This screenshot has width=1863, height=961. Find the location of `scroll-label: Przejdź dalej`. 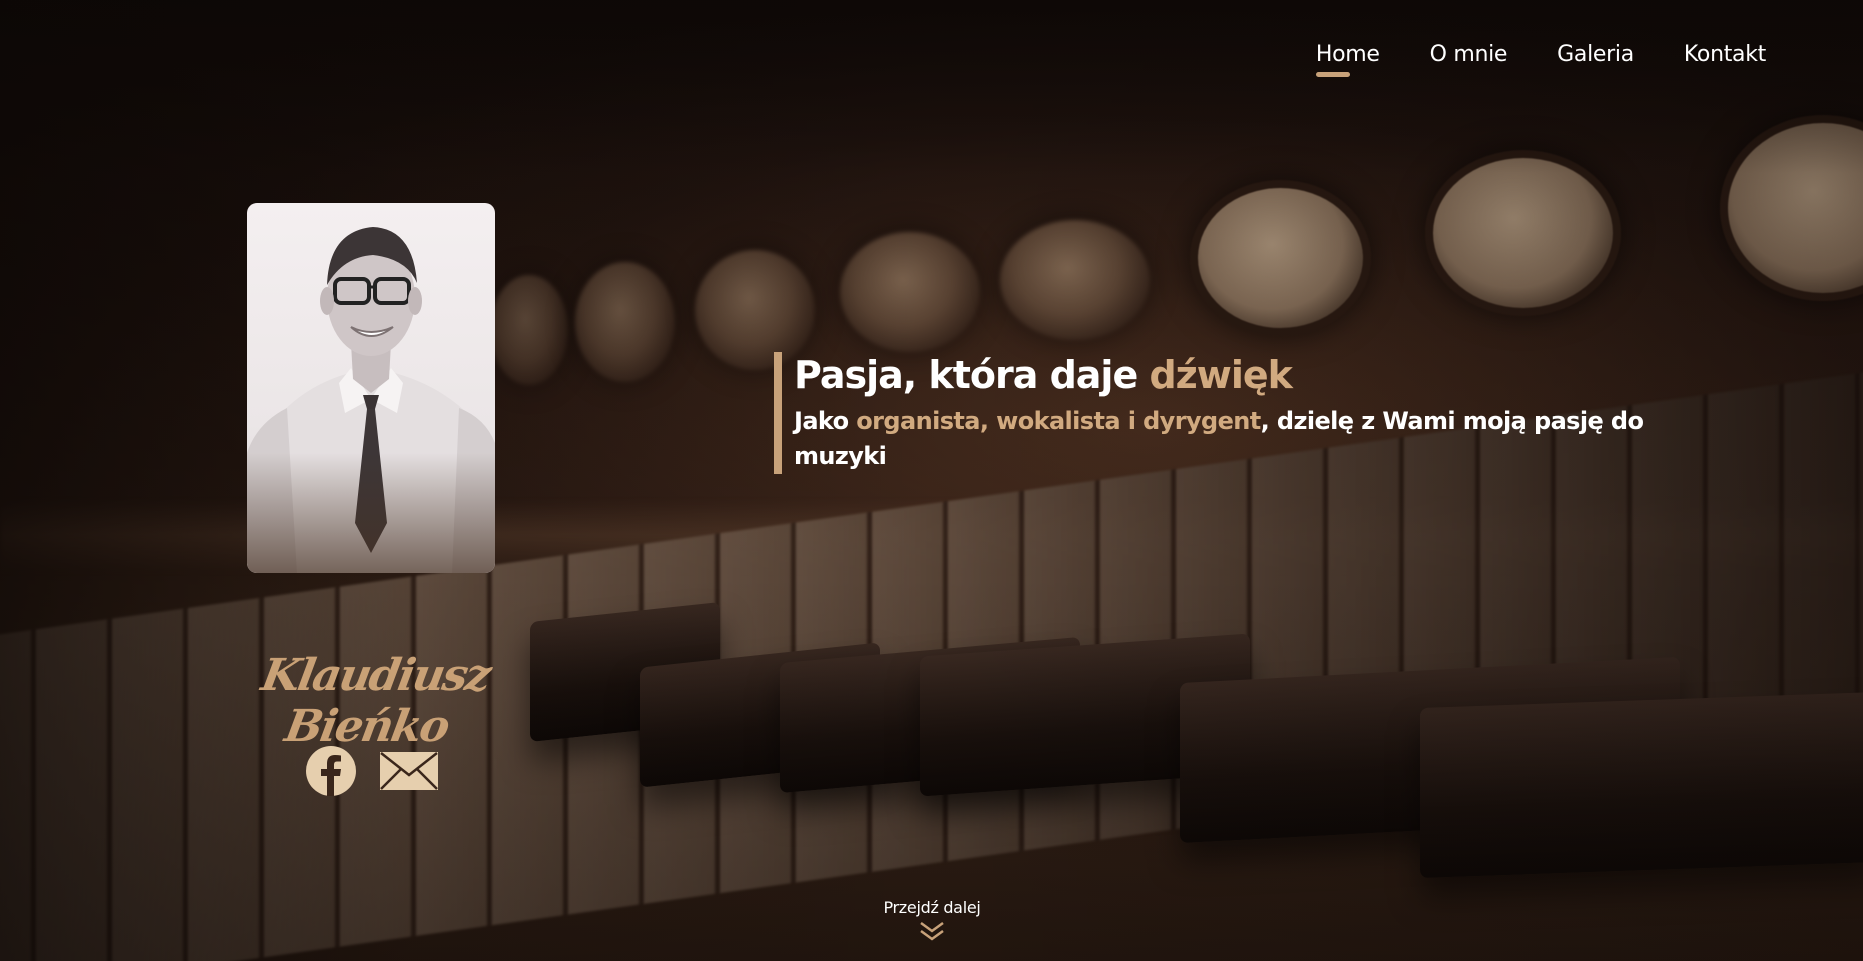

scroll-label: Przejdź dalej is located at coordinates (932, 907).